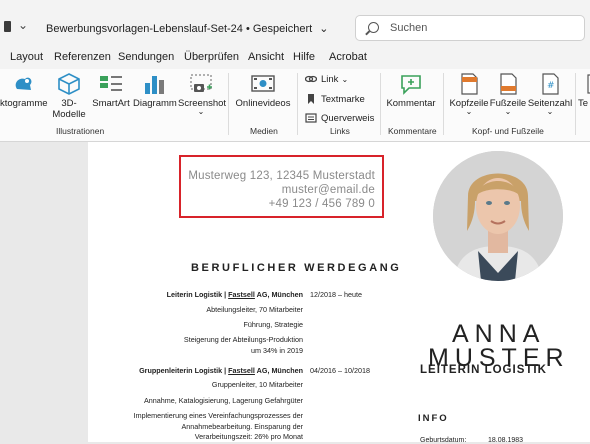  What do you see at coordinates (111, 103) in the screenshot?
I see `smartart-label: SmartArt` at bounding box center [111, 103].